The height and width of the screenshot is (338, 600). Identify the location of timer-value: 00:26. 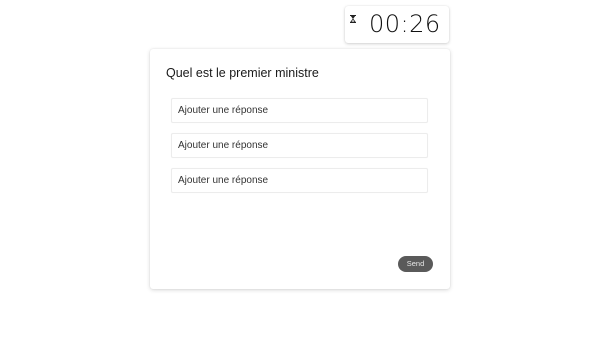
(405, 24).